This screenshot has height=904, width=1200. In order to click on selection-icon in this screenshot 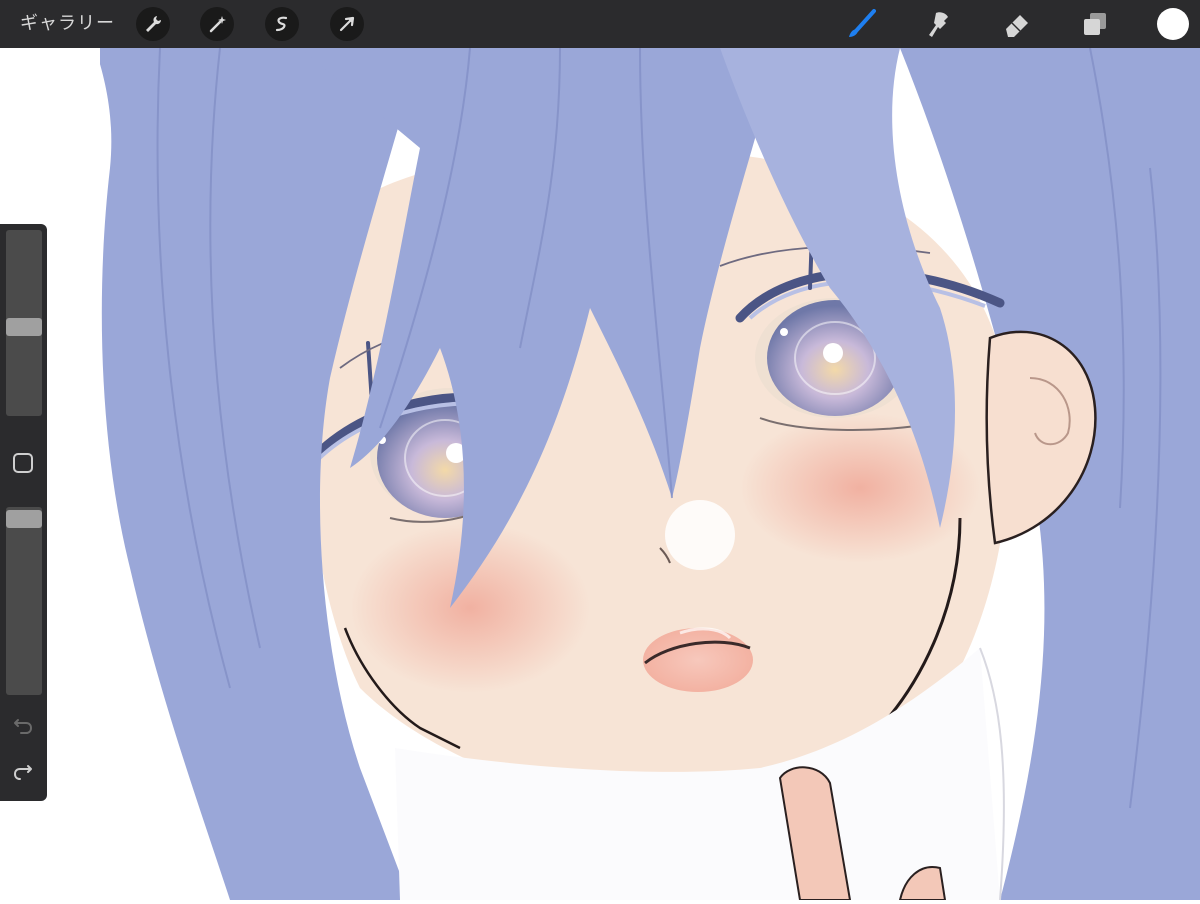, I will do `click(281, 24)`.